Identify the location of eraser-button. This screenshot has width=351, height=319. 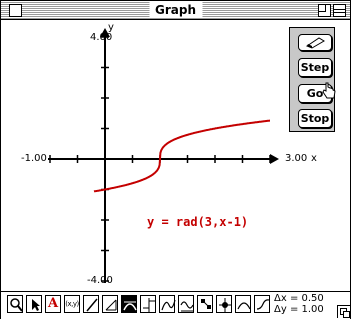
(315, 42).